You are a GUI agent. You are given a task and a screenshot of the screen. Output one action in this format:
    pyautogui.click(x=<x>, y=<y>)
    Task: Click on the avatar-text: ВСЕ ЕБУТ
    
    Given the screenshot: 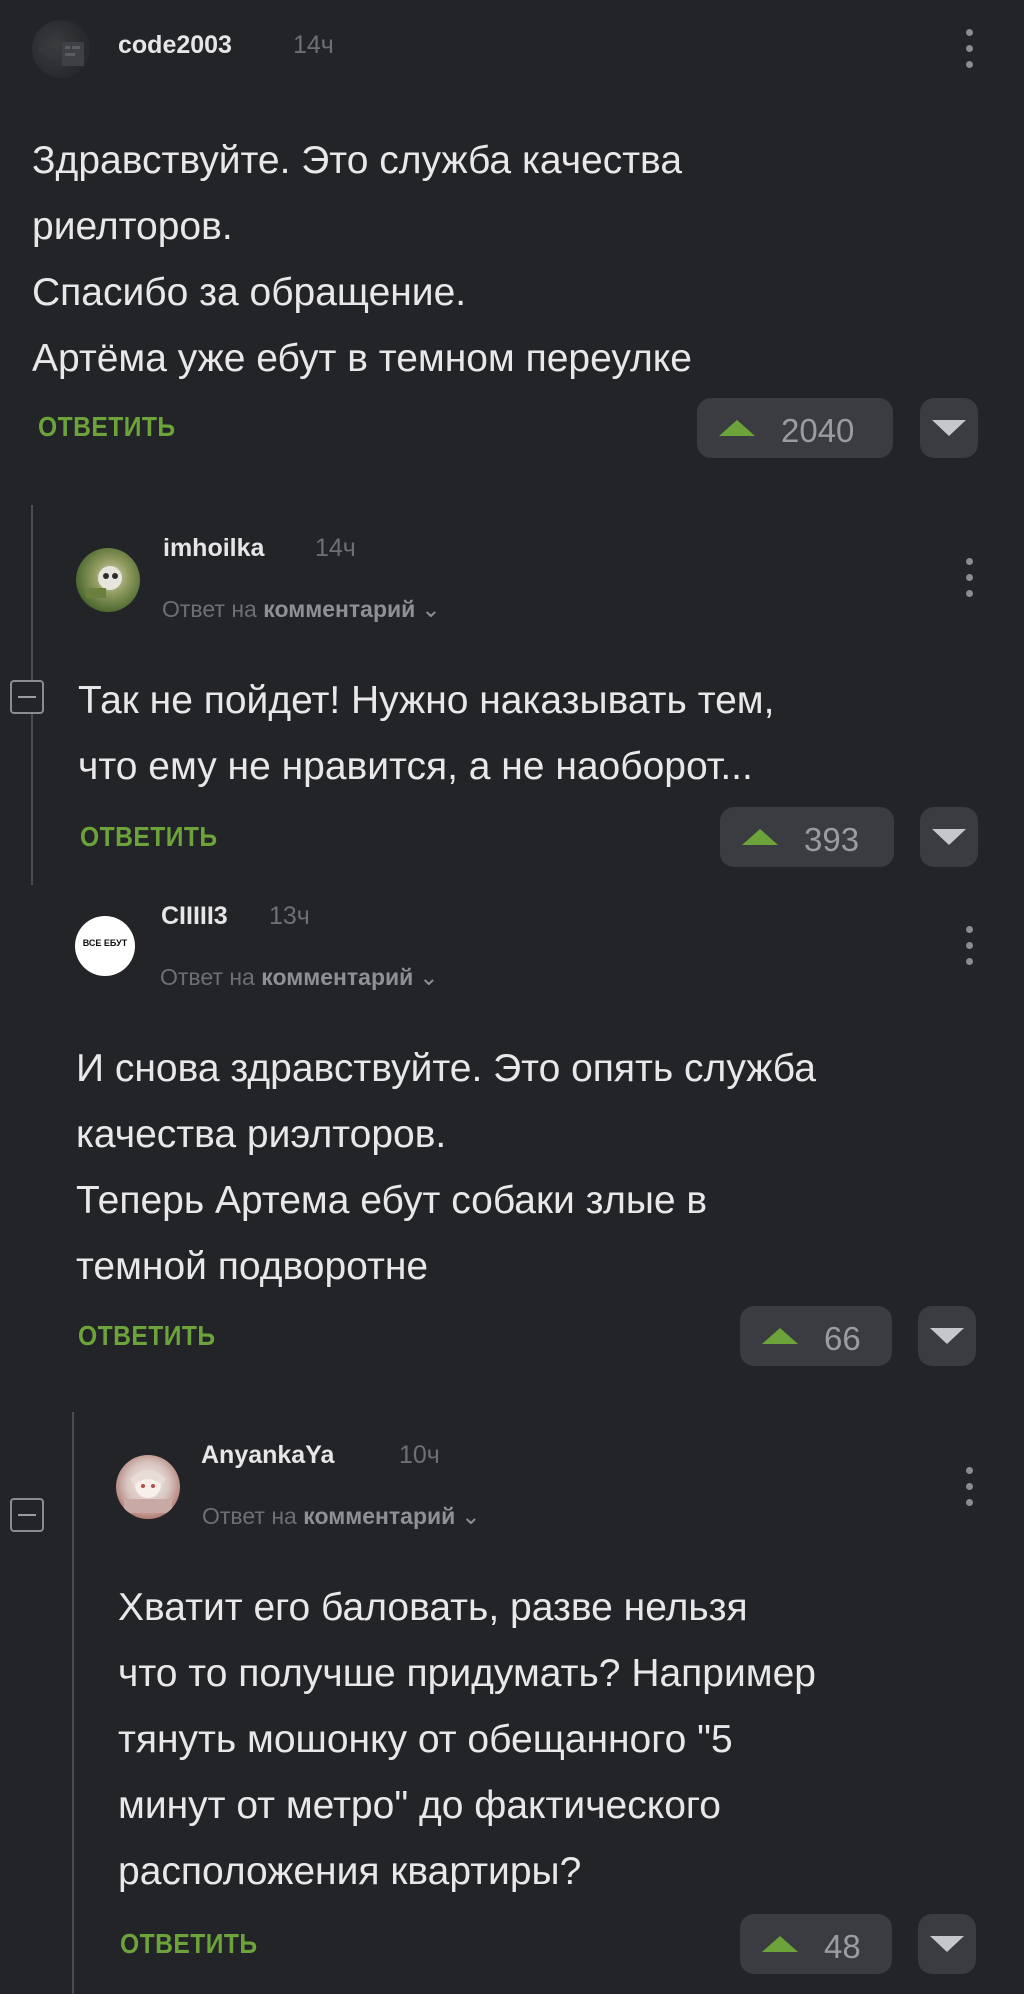 What is the action you would take?
    pyautogui.click(x=105, y=943)
    